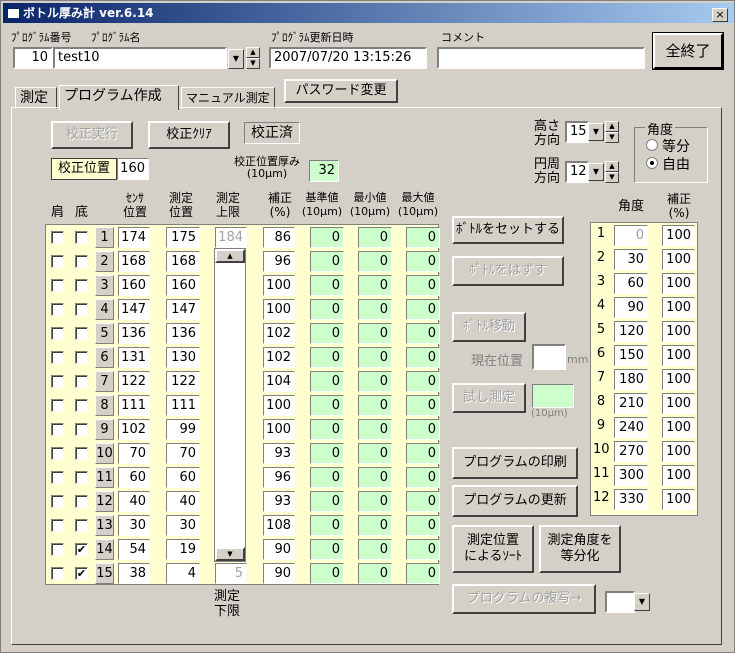 The image size is (735, 653). I want to click on height-count-field: 15, so click(577, 132).